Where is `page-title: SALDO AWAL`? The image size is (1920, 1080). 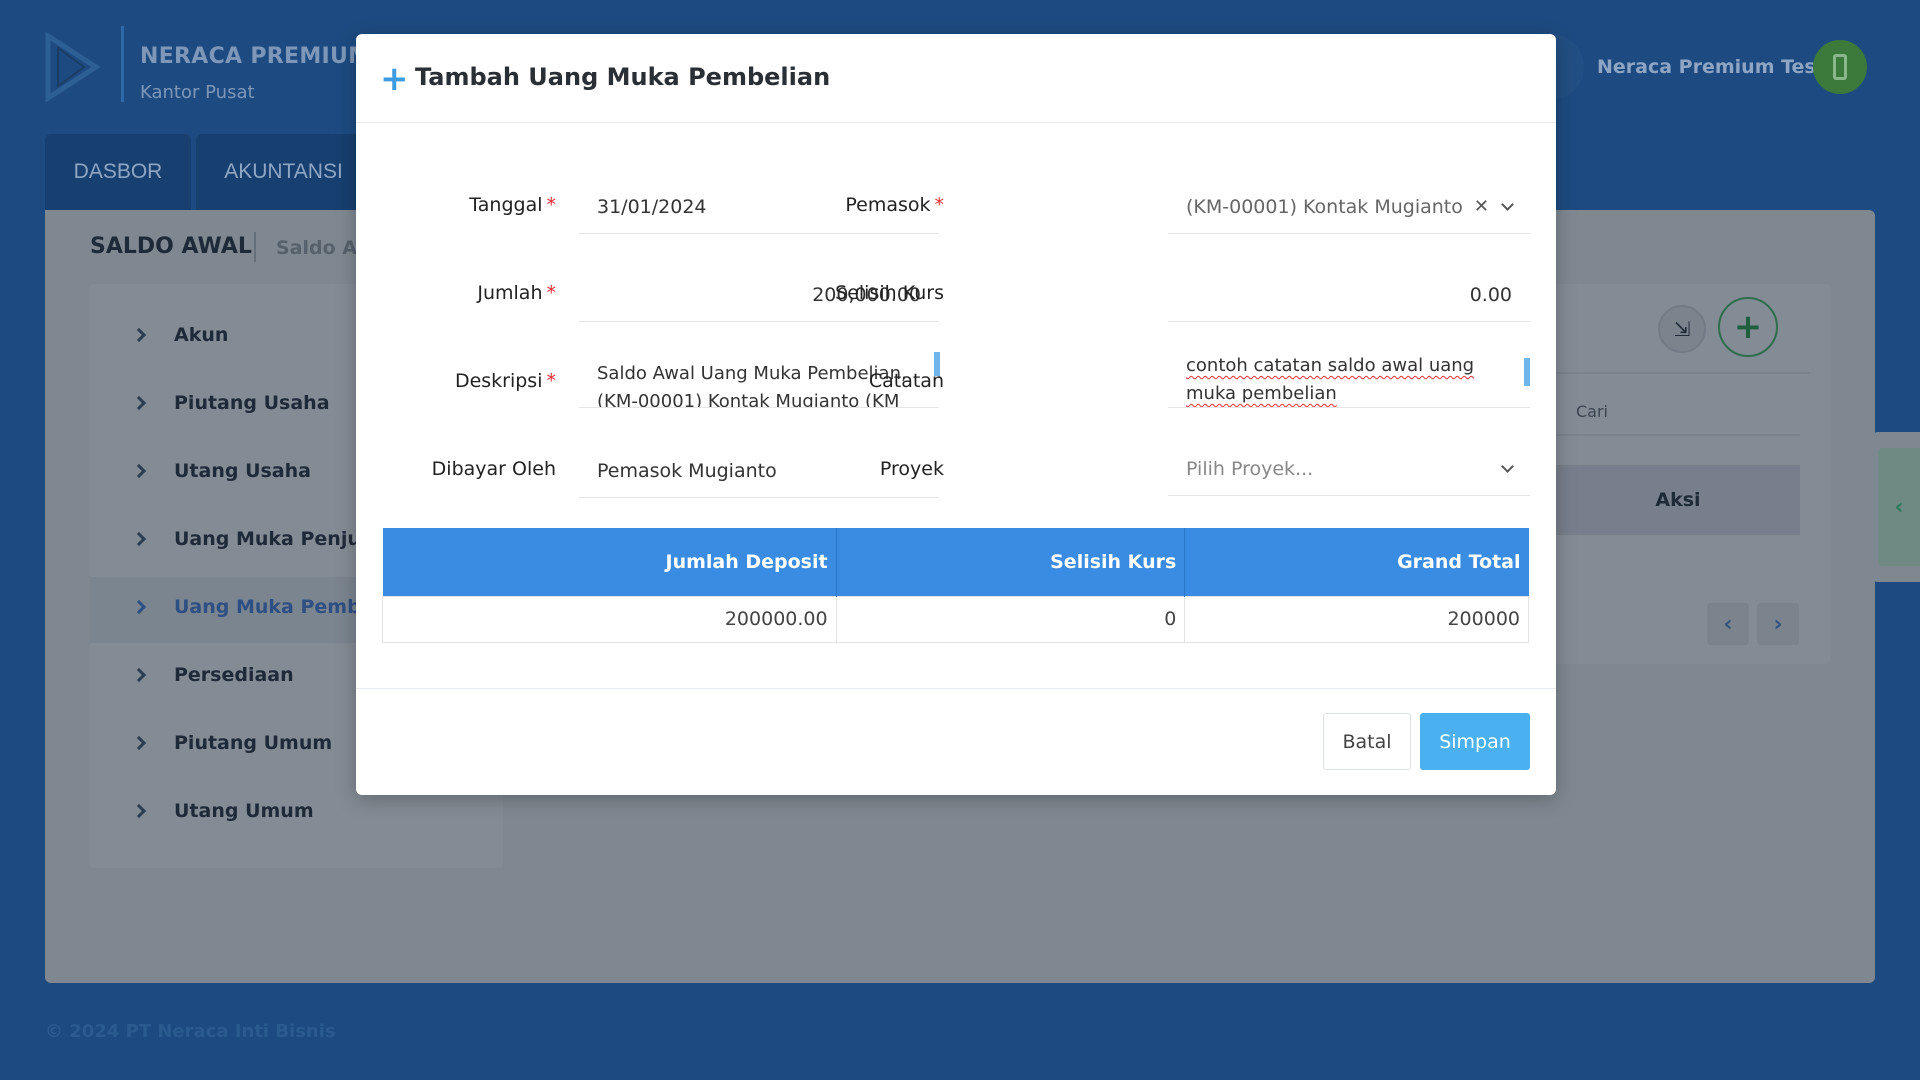
page-title: SALDO AWAL is located at coordinates (171, 246).